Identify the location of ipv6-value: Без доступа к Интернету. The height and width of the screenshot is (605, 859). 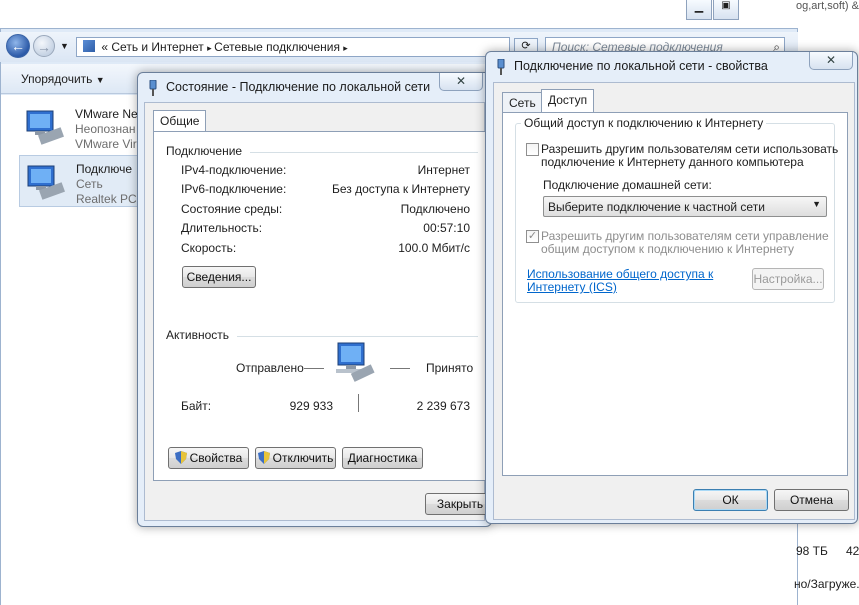
(400, 189).